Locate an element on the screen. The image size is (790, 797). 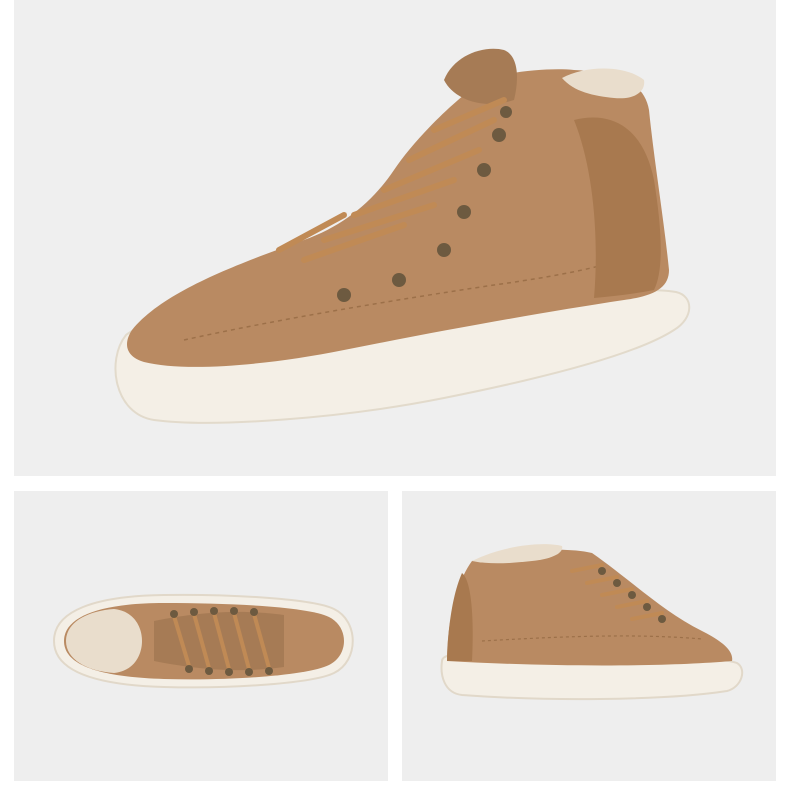
shoe-top-view-image is located at coordinates (203, 641).